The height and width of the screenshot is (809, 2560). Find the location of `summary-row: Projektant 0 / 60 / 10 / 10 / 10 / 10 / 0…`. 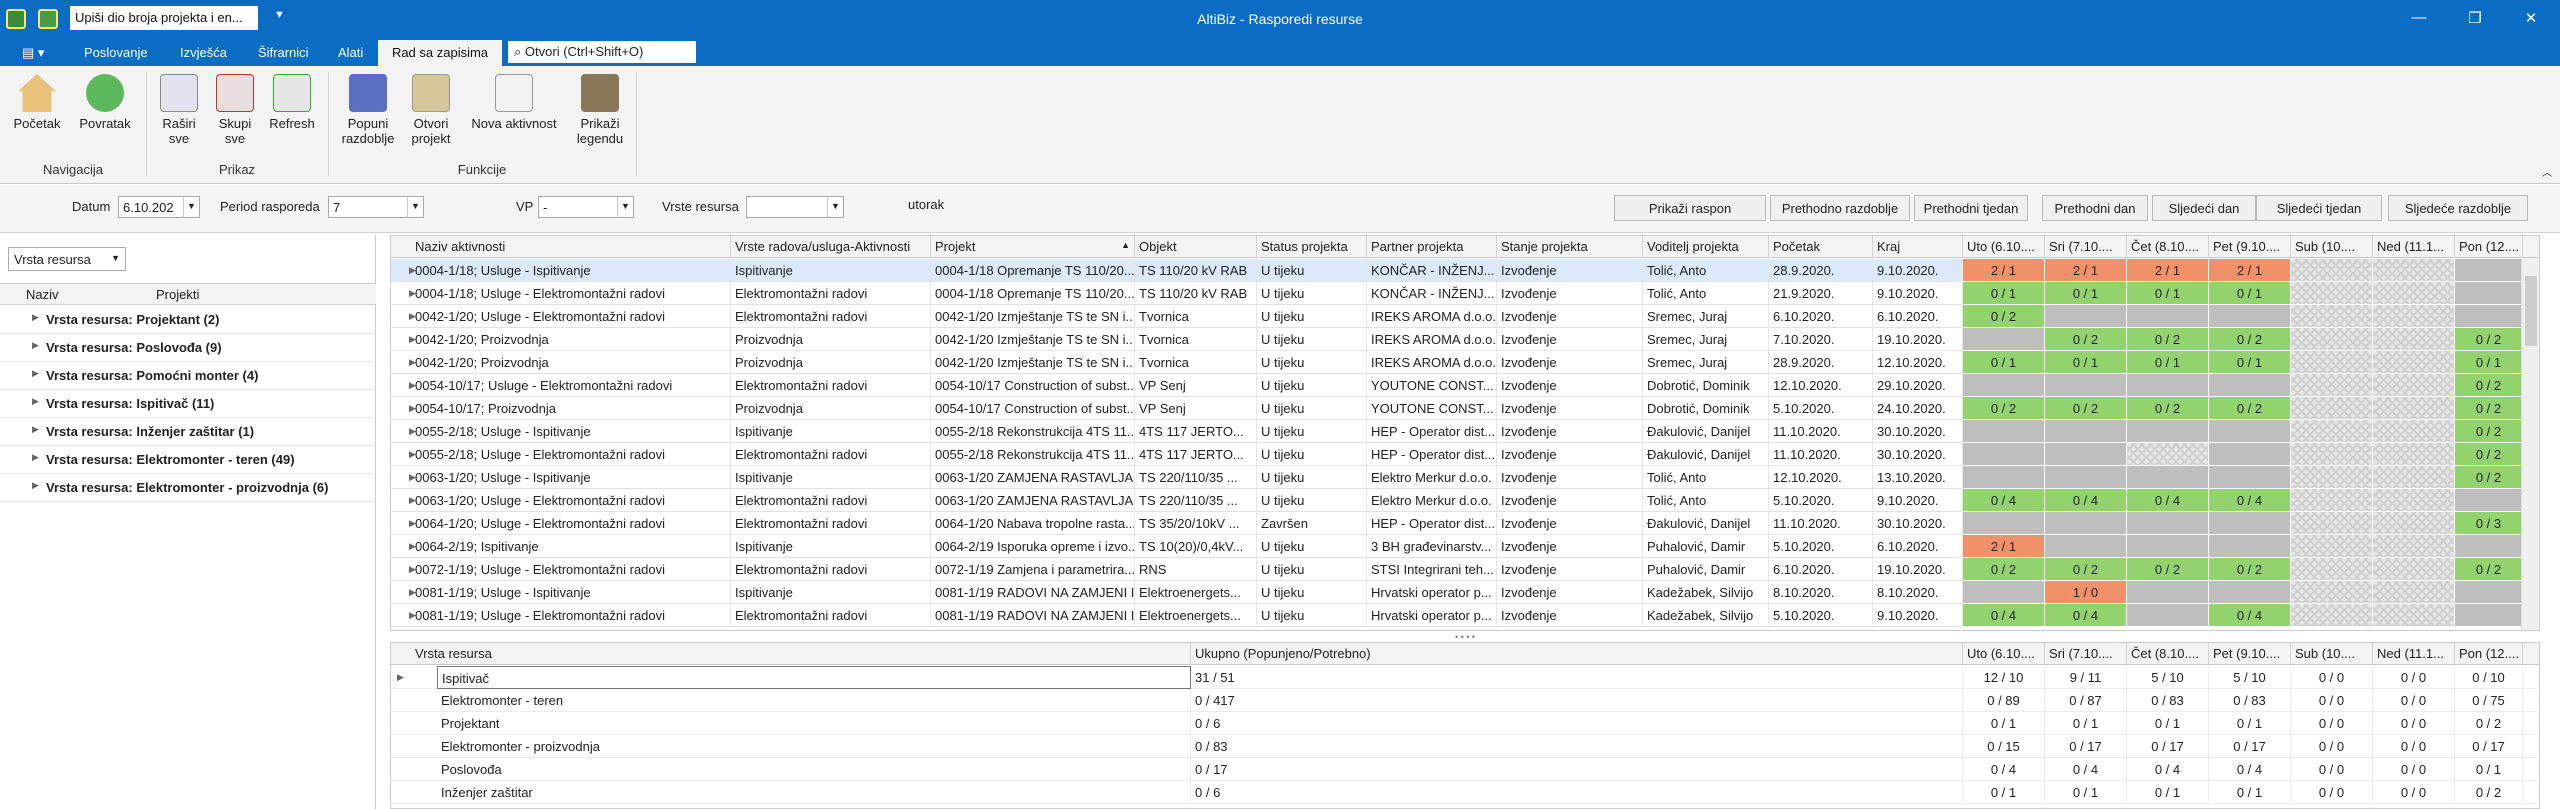

summary-row: Projektant 0 / 60 / 10 / 10 / 10 / 10 / 0… is located at coordinates (1465, 723).